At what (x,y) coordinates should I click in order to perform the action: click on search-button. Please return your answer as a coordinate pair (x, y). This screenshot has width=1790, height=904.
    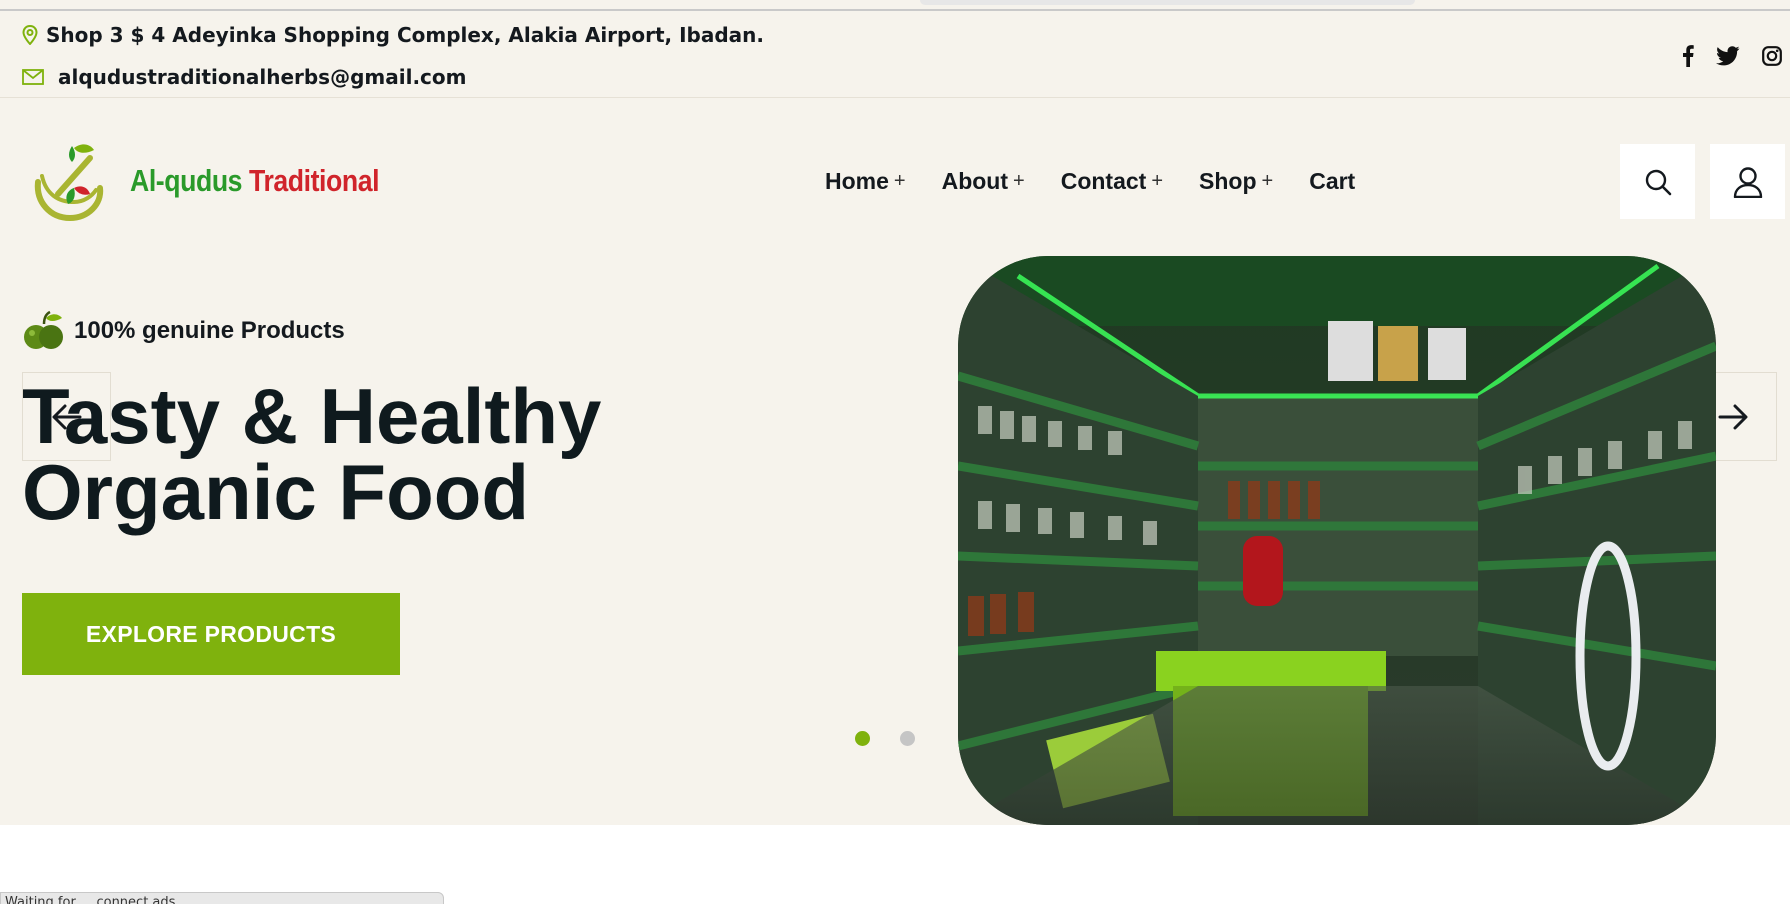
    Looking at the image, I should click on (1657, 181).